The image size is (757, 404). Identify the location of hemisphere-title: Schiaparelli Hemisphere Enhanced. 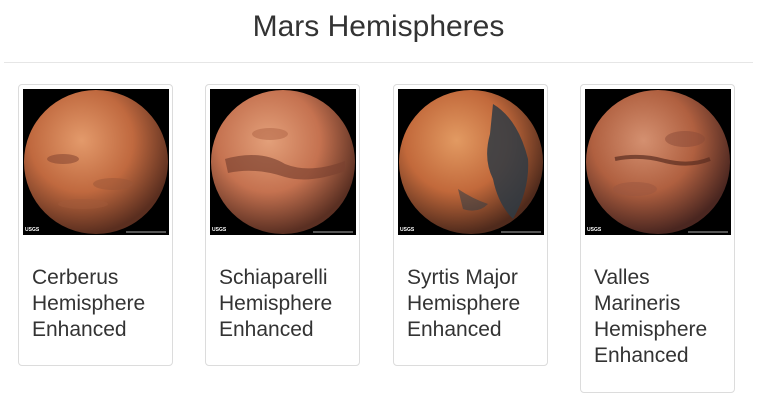
(289, 304).